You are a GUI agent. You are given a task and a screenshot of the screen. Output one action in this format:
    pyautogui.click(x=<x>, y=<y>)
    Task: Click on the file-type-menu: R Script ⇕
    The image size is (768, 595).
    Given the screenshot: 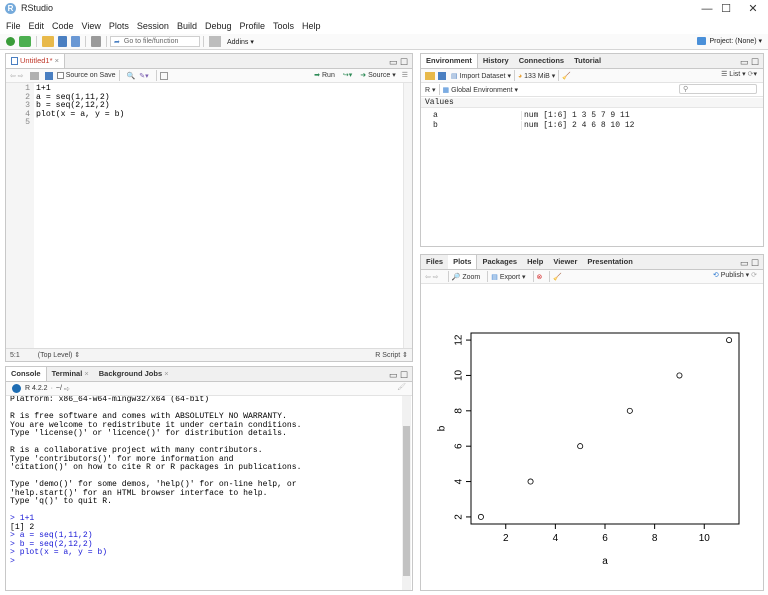 What is the action you would take?
    pyautogui.click(x=391, y=355)
    